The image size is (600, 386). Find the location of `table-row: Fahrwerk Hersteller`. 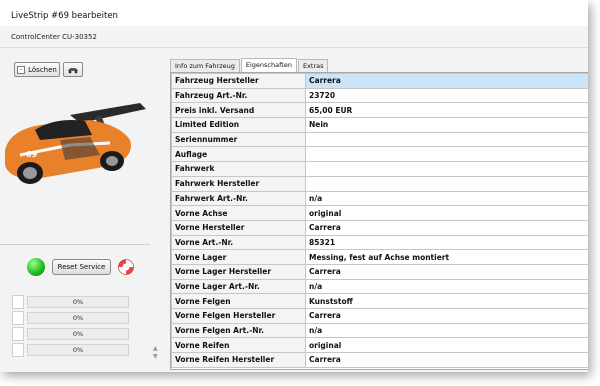

table-row: Fahrwerk Hersteller is located at coordinates (379, 183).